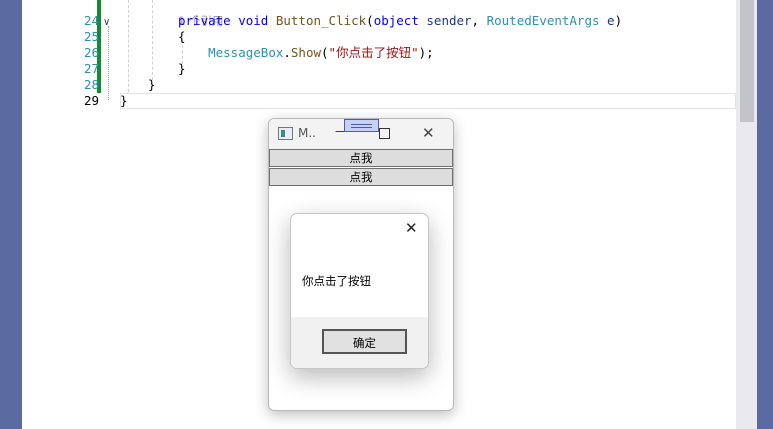 The height and width of the screenshot is (429, 773). What do you see at coordinates (91, 20) in the screenshot?
I see `line-number: 24` at bounding box center [91, 20].